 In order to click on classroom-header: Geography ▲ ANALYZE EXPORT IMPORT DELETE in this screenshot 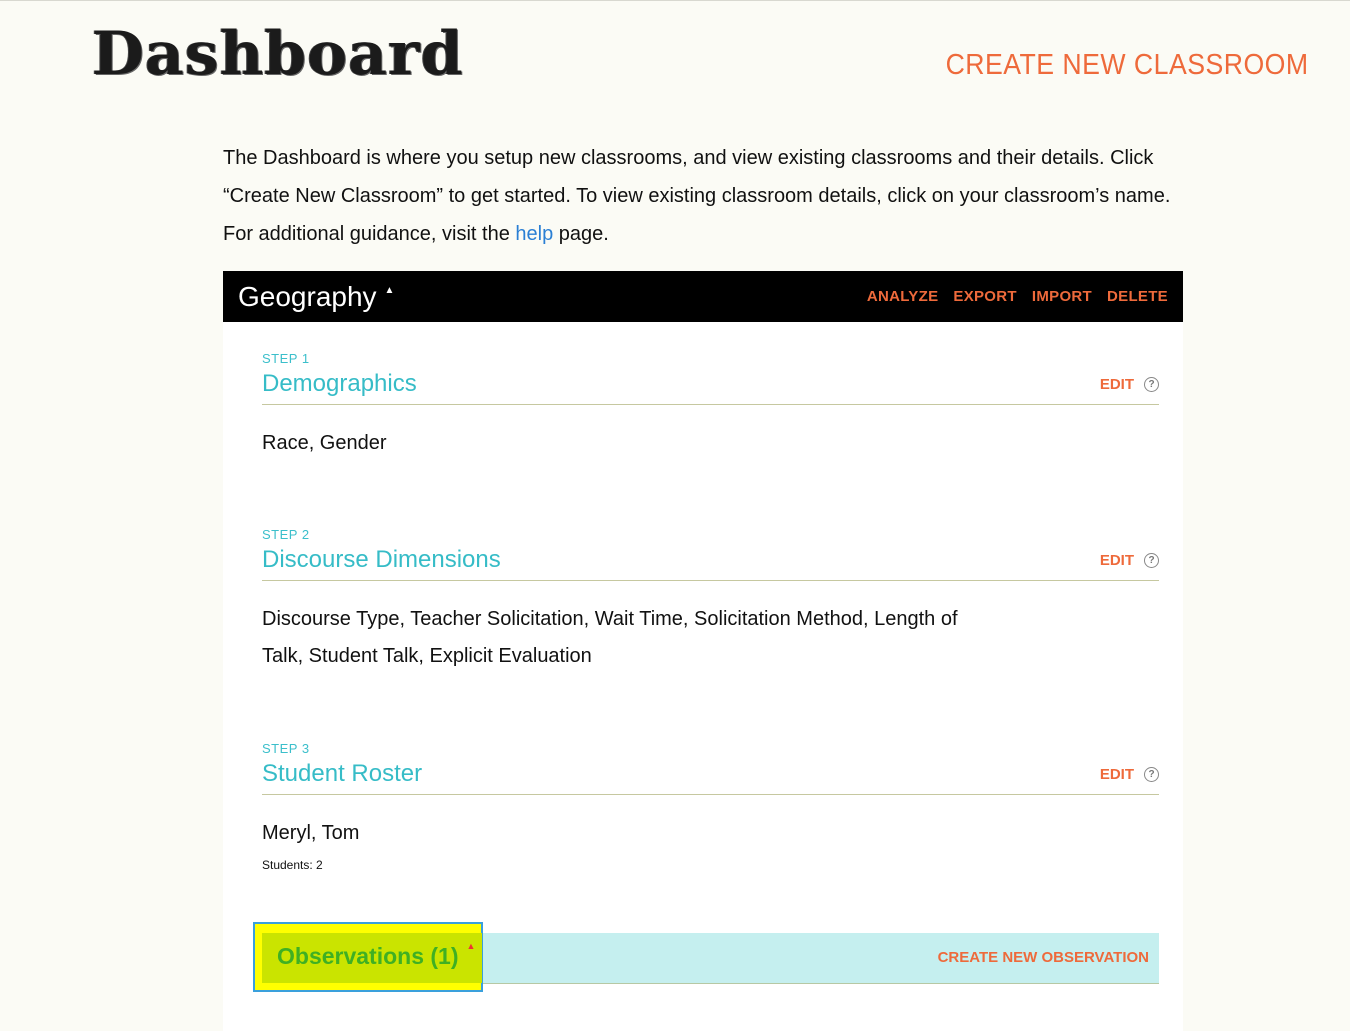, I will do `click(703, 296)`.